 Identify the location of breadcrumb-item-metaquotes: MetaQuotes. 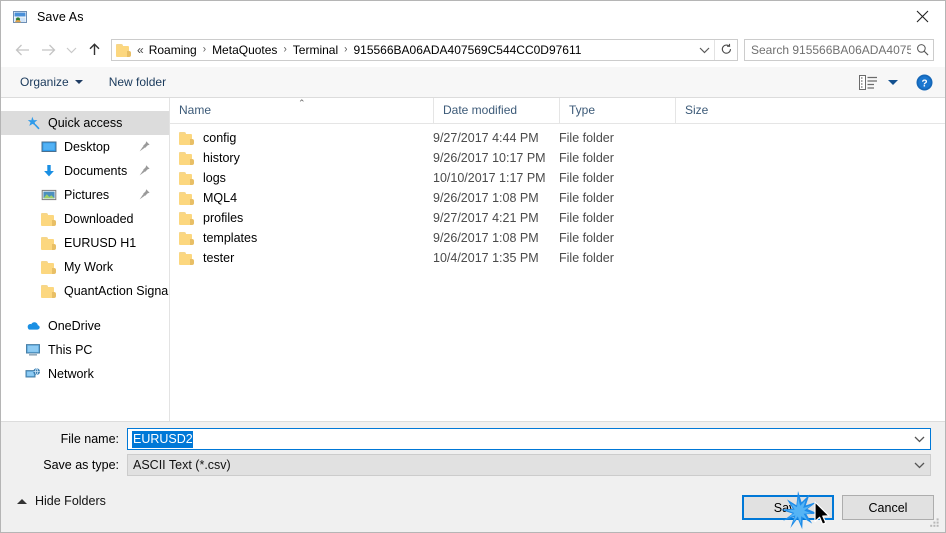
(244, 50).